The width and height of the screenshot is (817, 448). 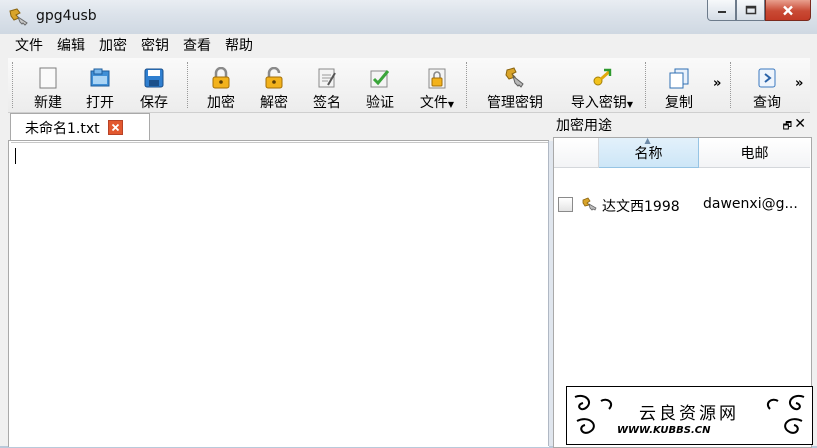 What do you see at coordinates (62, 128) in the screenshot?
I see `tab-label: 未命名1.txt` at bounding box center [62, 128].